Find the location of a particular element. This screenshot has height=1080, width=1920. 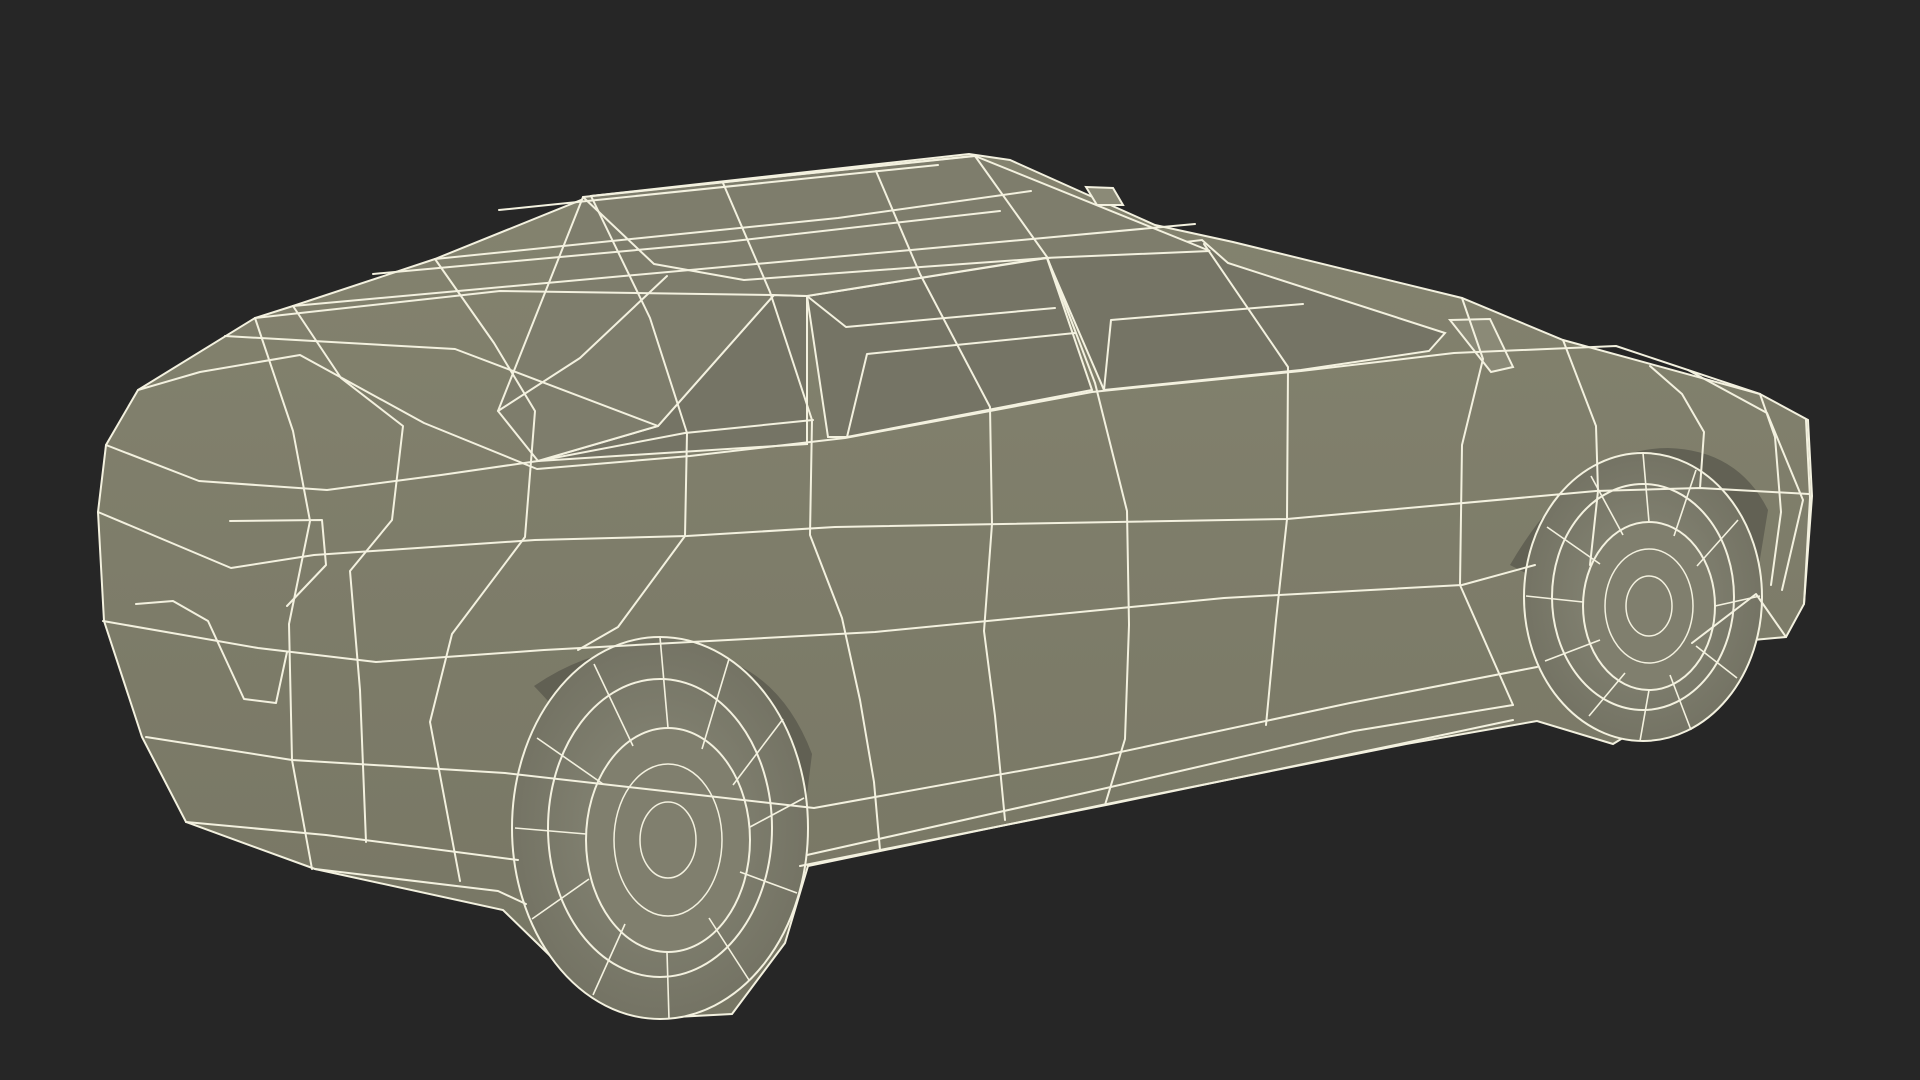

rear-wheel is located at coordinates (1643, 597).